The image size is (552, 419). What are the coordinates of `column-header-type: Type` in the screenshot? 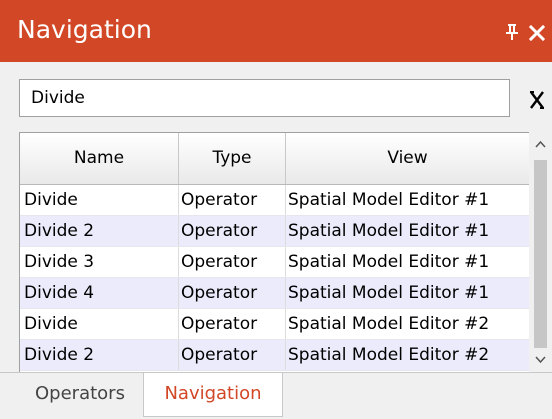 It's located at (232, 158).